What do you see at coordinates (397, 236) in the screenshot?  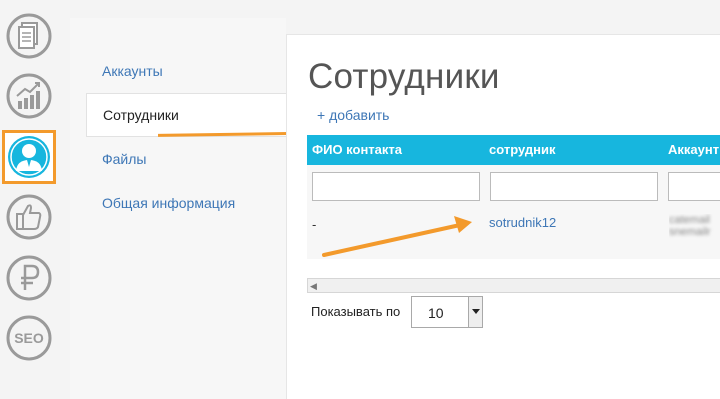 I see `annotation-arrow` at bounding box center [397, 236].